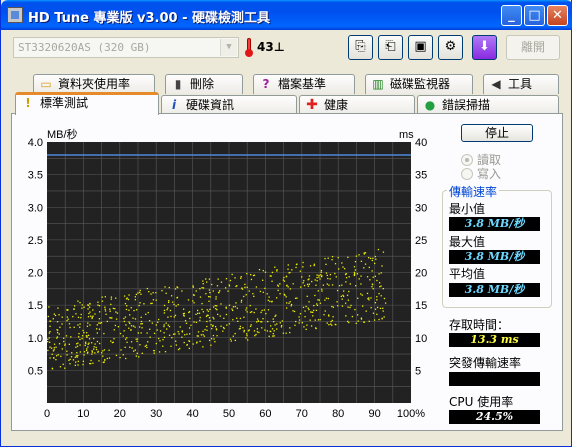 Image resolution: width=572 pixels, height=447 pixels. What do you see at coordinates (497, 133) in the screenshot?
I see `stop-button: 停止` at bounding box center [497, 133].